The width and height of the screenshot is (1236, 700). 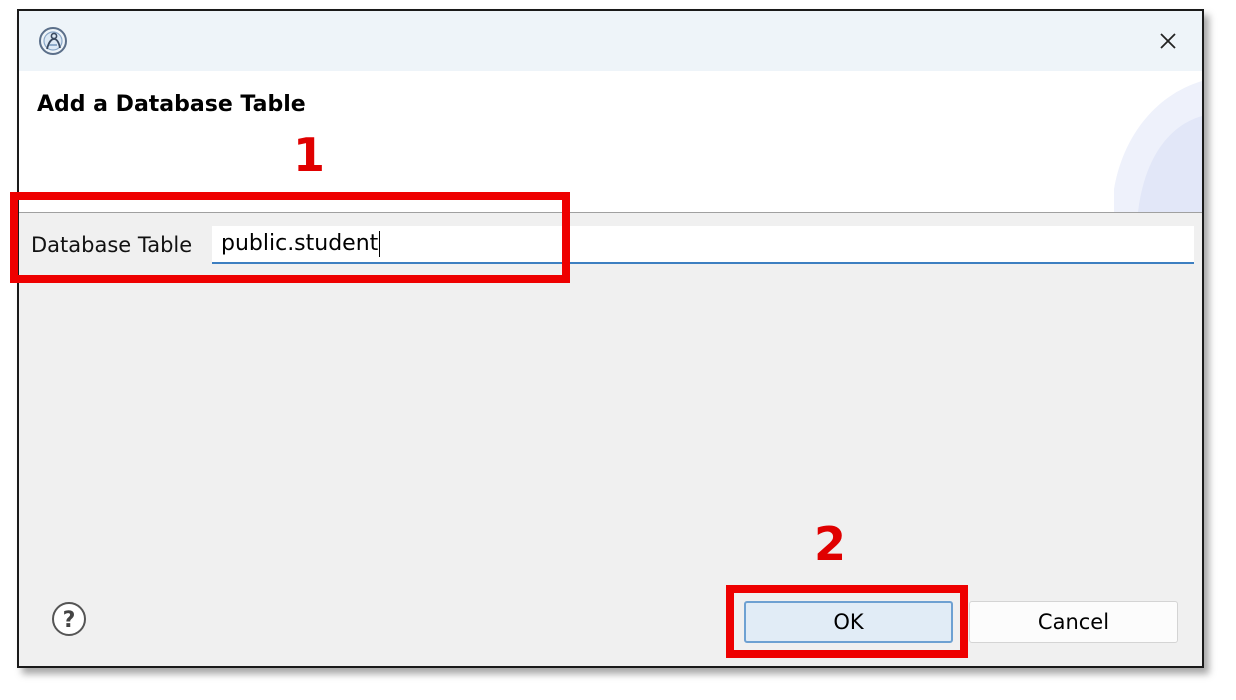 I want to click on app-logo-icon, so click(x=53, y=41).